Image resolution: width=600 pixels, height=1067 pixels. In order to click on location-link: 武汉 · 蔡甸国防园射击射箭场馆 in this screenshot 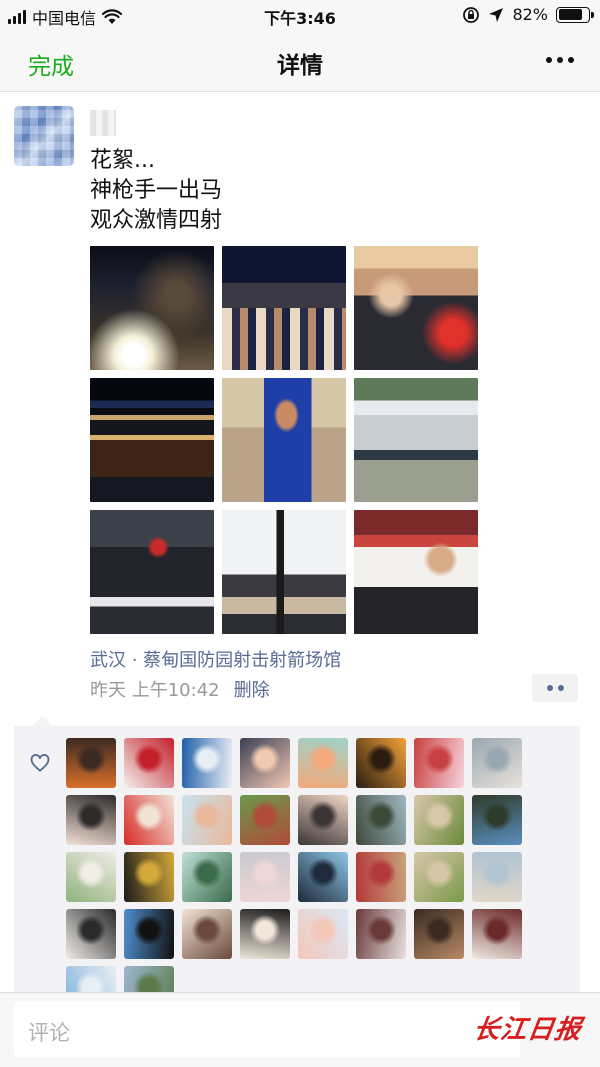, I will do `click(215, 659)`.